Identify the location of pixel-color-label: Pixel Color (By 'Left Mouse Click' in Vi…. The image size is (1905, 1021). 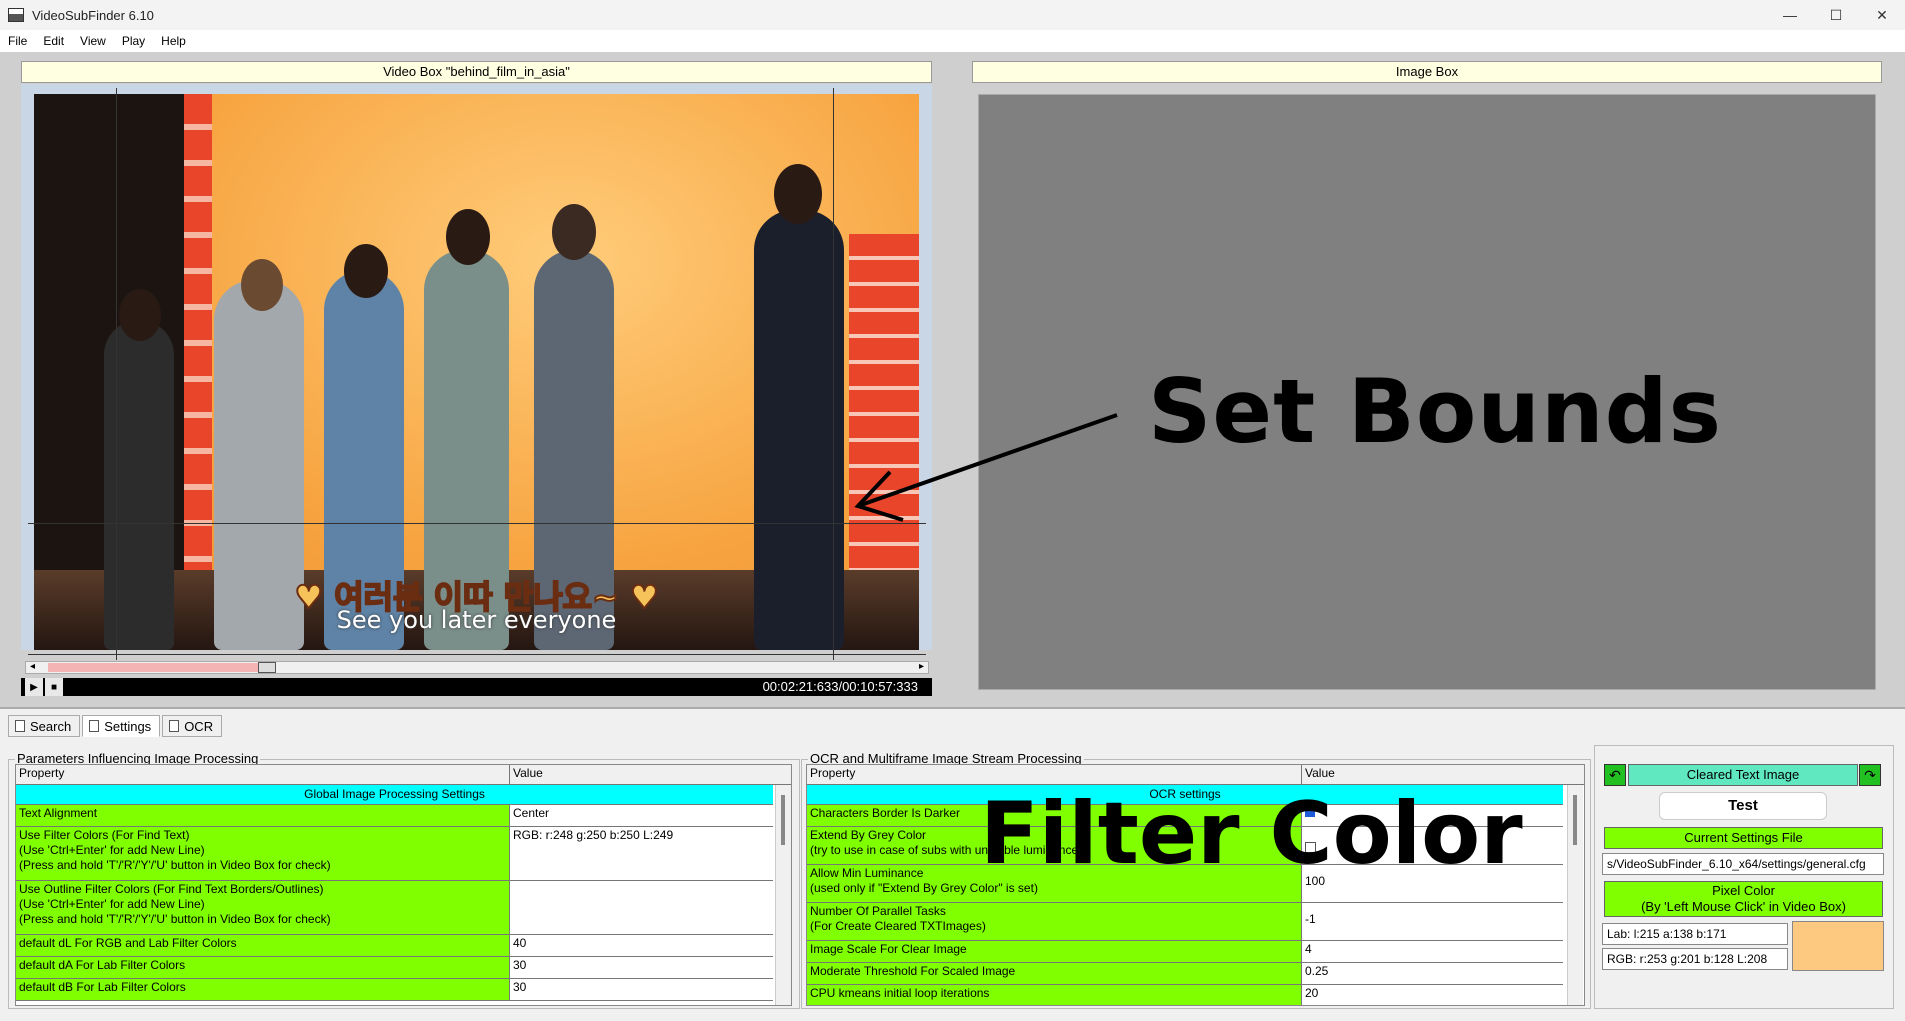
(1743, 899).